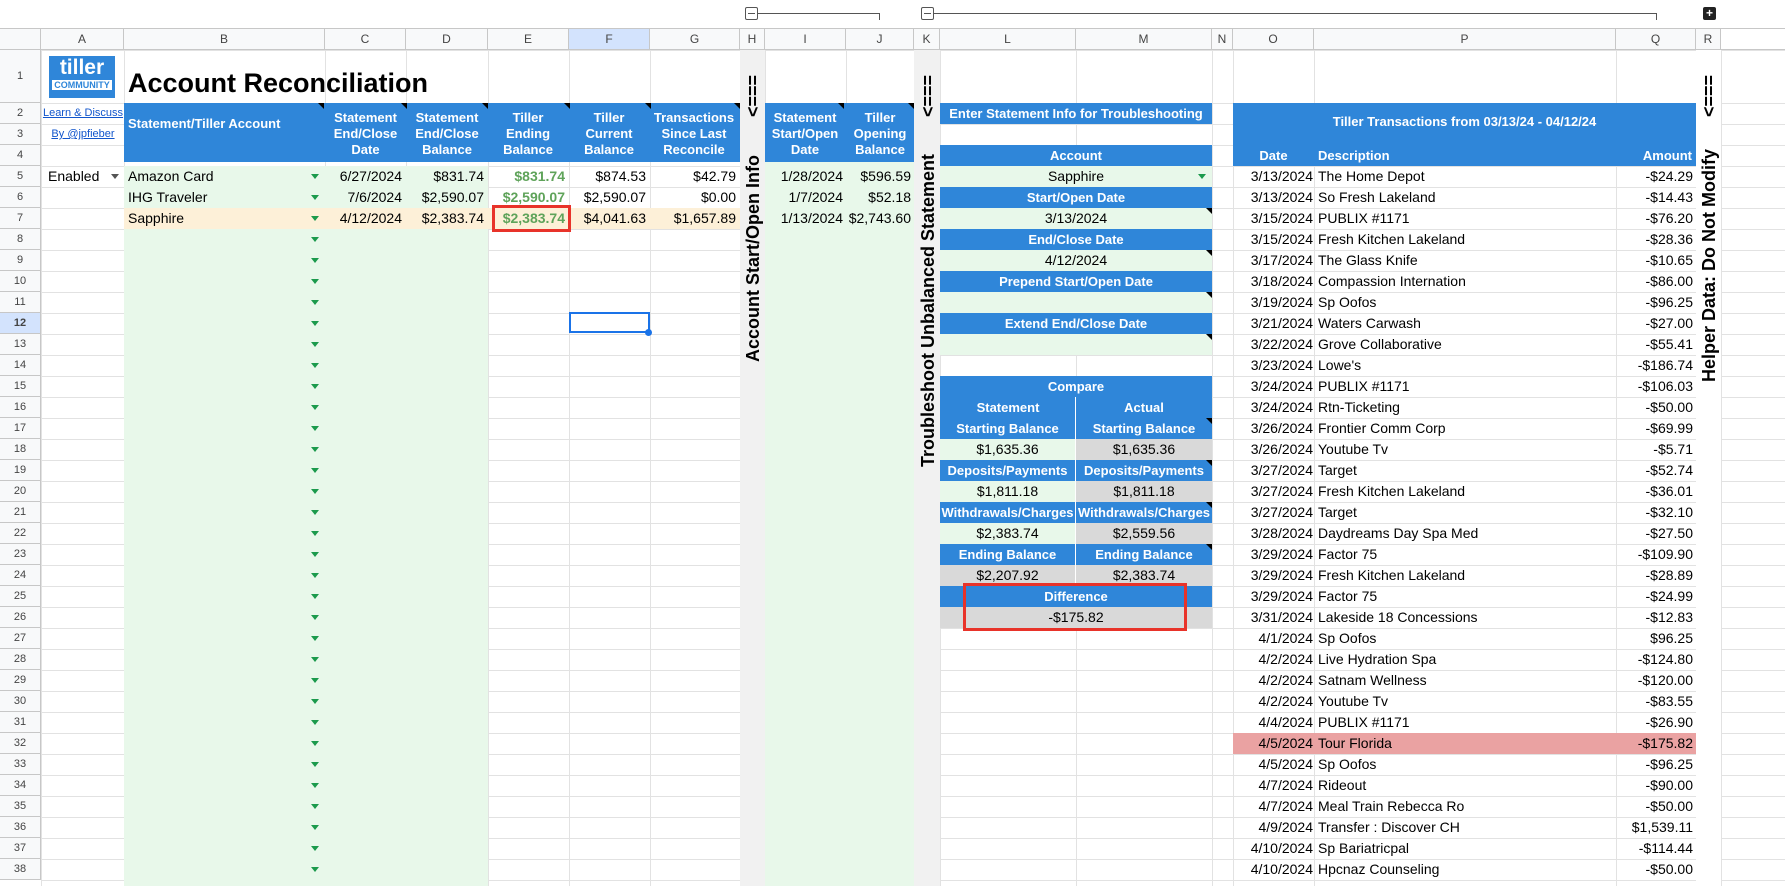  What do you see at coordinates (20, 76) in the screenshot?
I see `row-header-1: 1` at bounding box center [20, 76].